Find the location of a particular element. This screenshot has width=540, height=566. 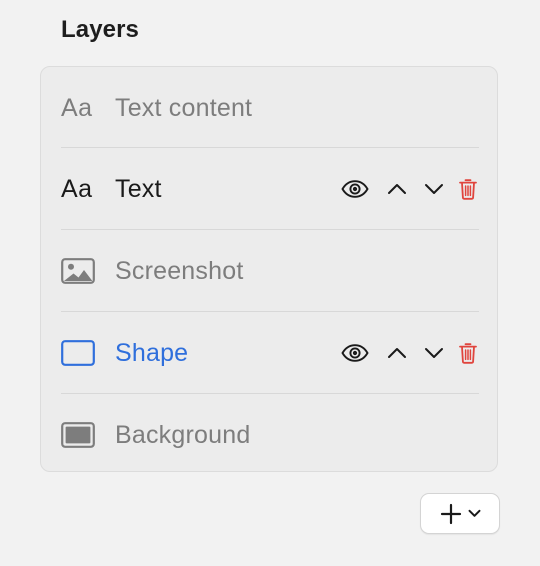

add-layer-button is located at coordinates (460, 513).